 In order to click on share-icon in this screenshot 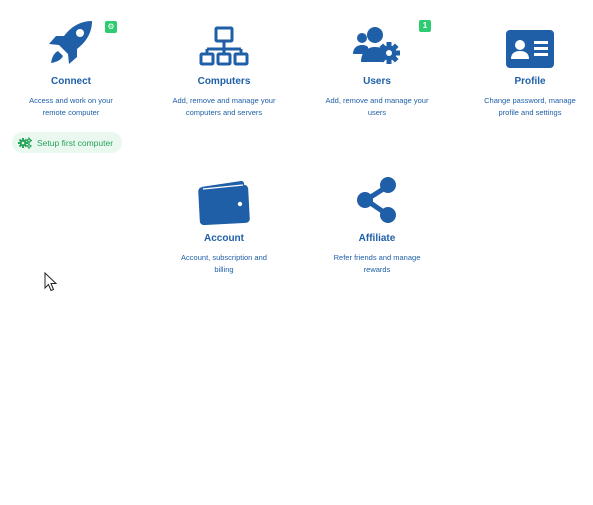, I will do `click(376, 200)`.